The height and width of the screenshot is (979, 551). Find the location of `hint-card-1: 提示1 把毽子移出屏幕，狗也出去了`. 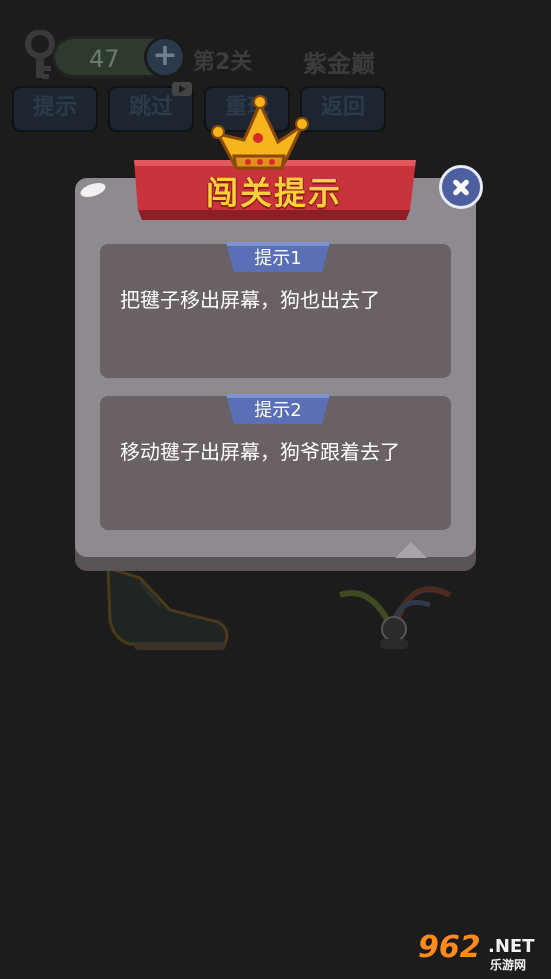

hint-card-1: 提示1 把毽子移出屏幕，狗也出去了 is located at coordinates (275, 310).